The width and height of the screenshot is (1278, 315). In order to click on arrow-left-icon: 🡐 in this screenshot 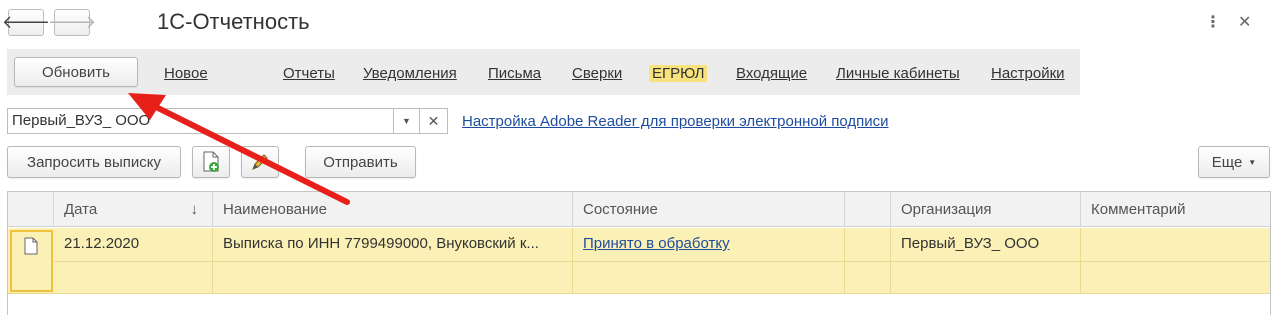, I will do `click(26, 22)`.